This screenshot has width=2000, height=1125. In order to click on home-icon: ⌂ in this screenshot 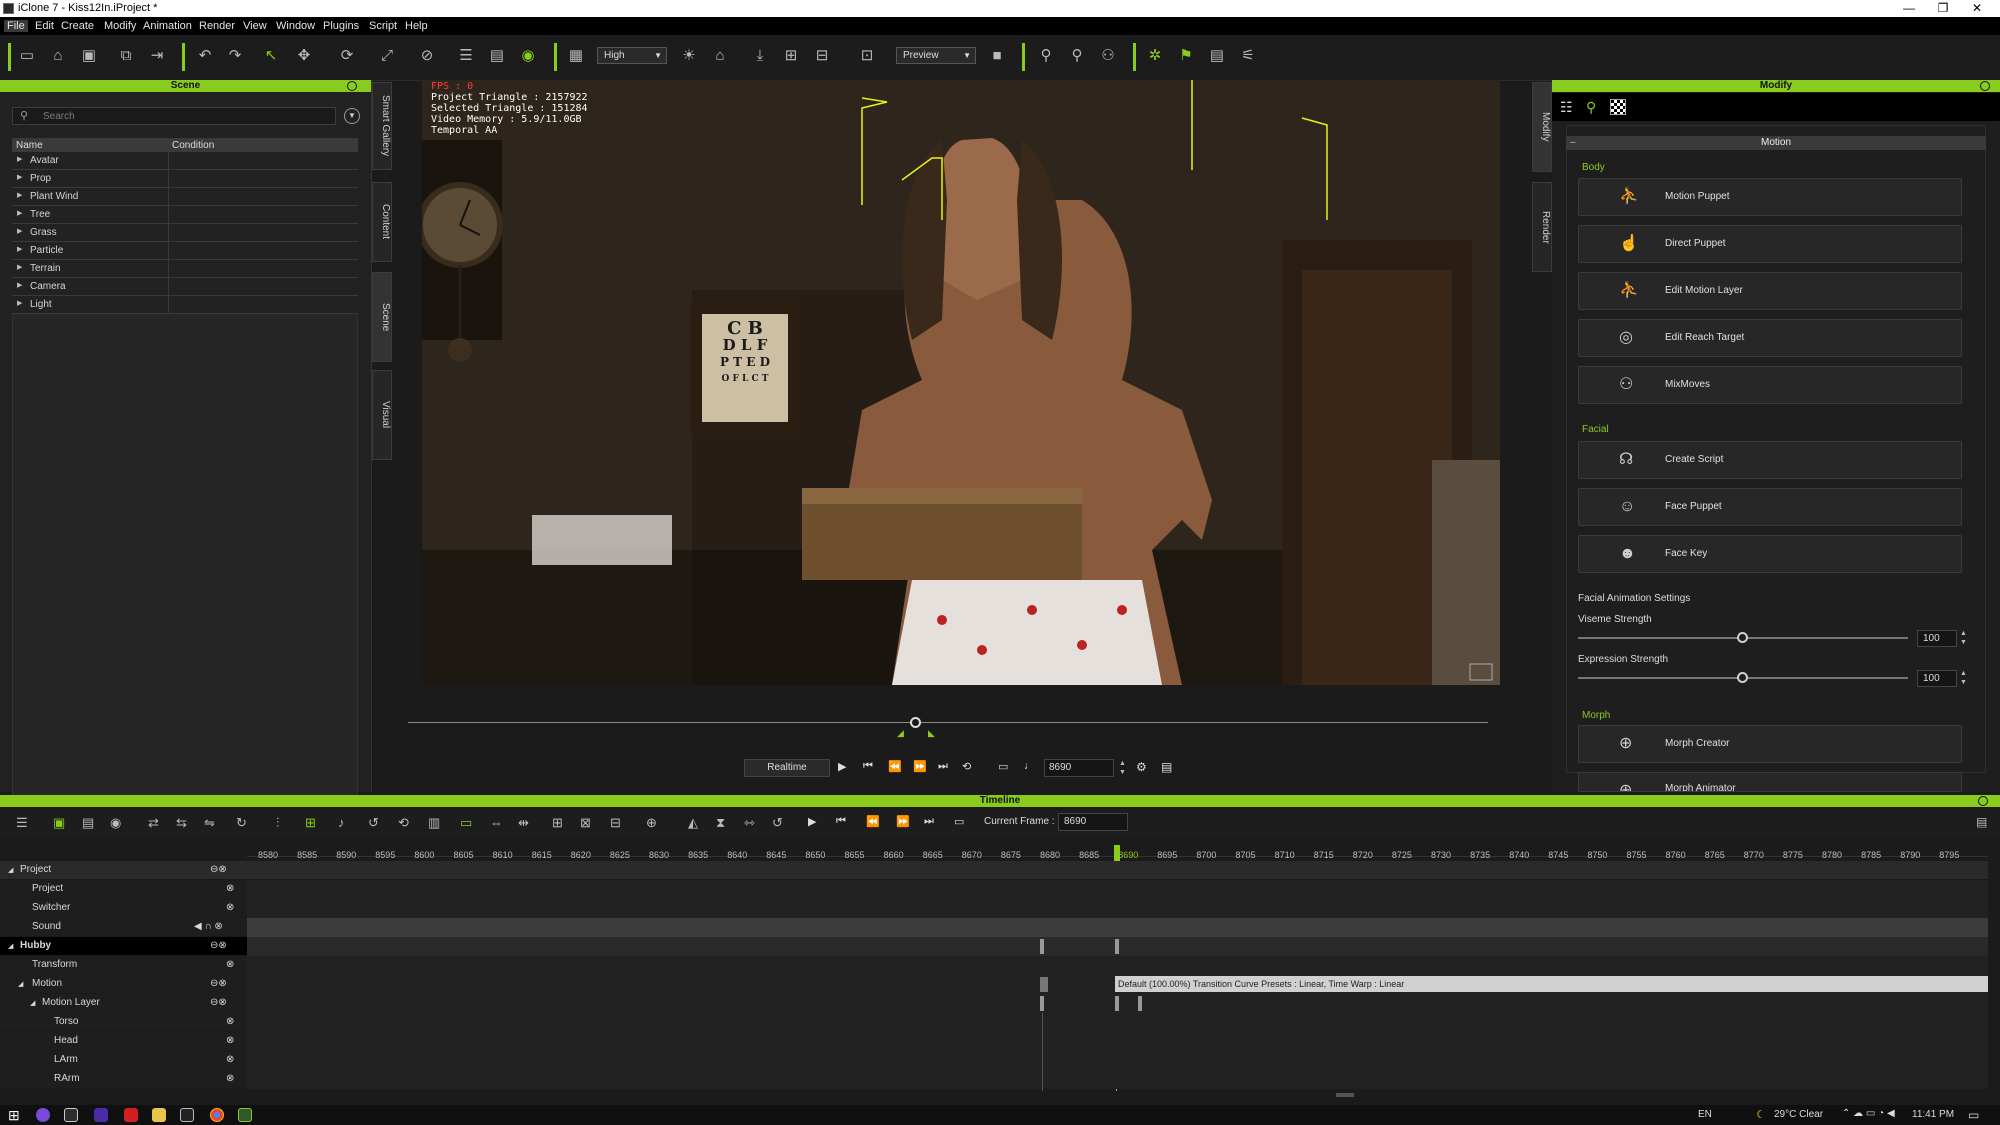, I will do `click(720, 56)`.